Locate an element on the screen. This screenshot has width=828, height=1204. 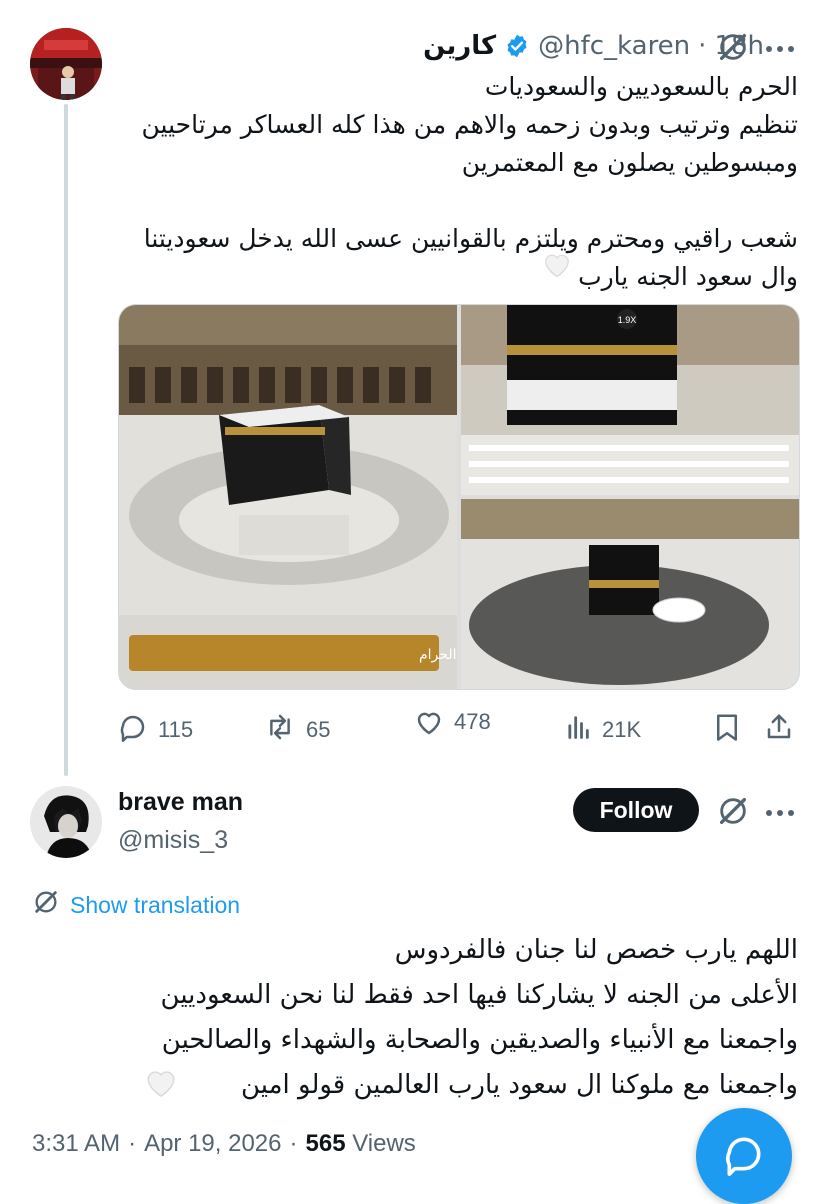
reply-handle: @misis_3 is located at coordinates (173, 840).